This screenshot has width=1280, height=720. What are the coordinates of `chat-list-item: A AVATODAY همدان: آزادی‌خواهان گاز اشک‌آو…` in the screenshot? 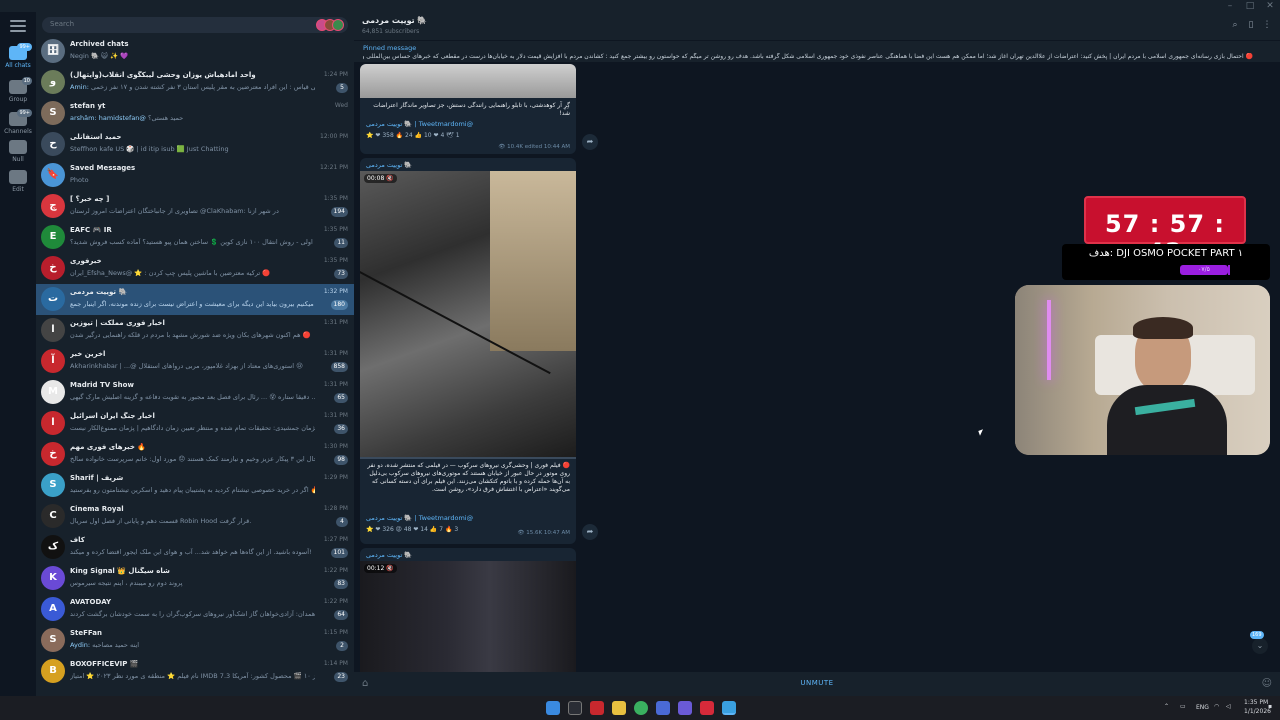 It's located at (195, 609).